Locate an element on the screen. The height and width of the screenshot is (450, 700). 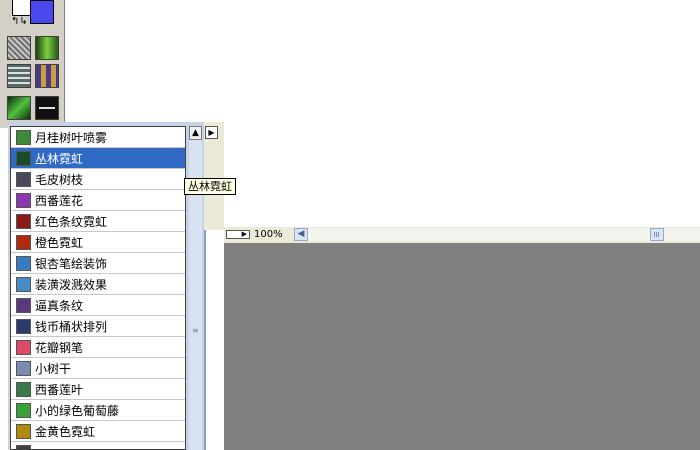
list-item: 毛皮树枝 is located at coordinates (98, 179).